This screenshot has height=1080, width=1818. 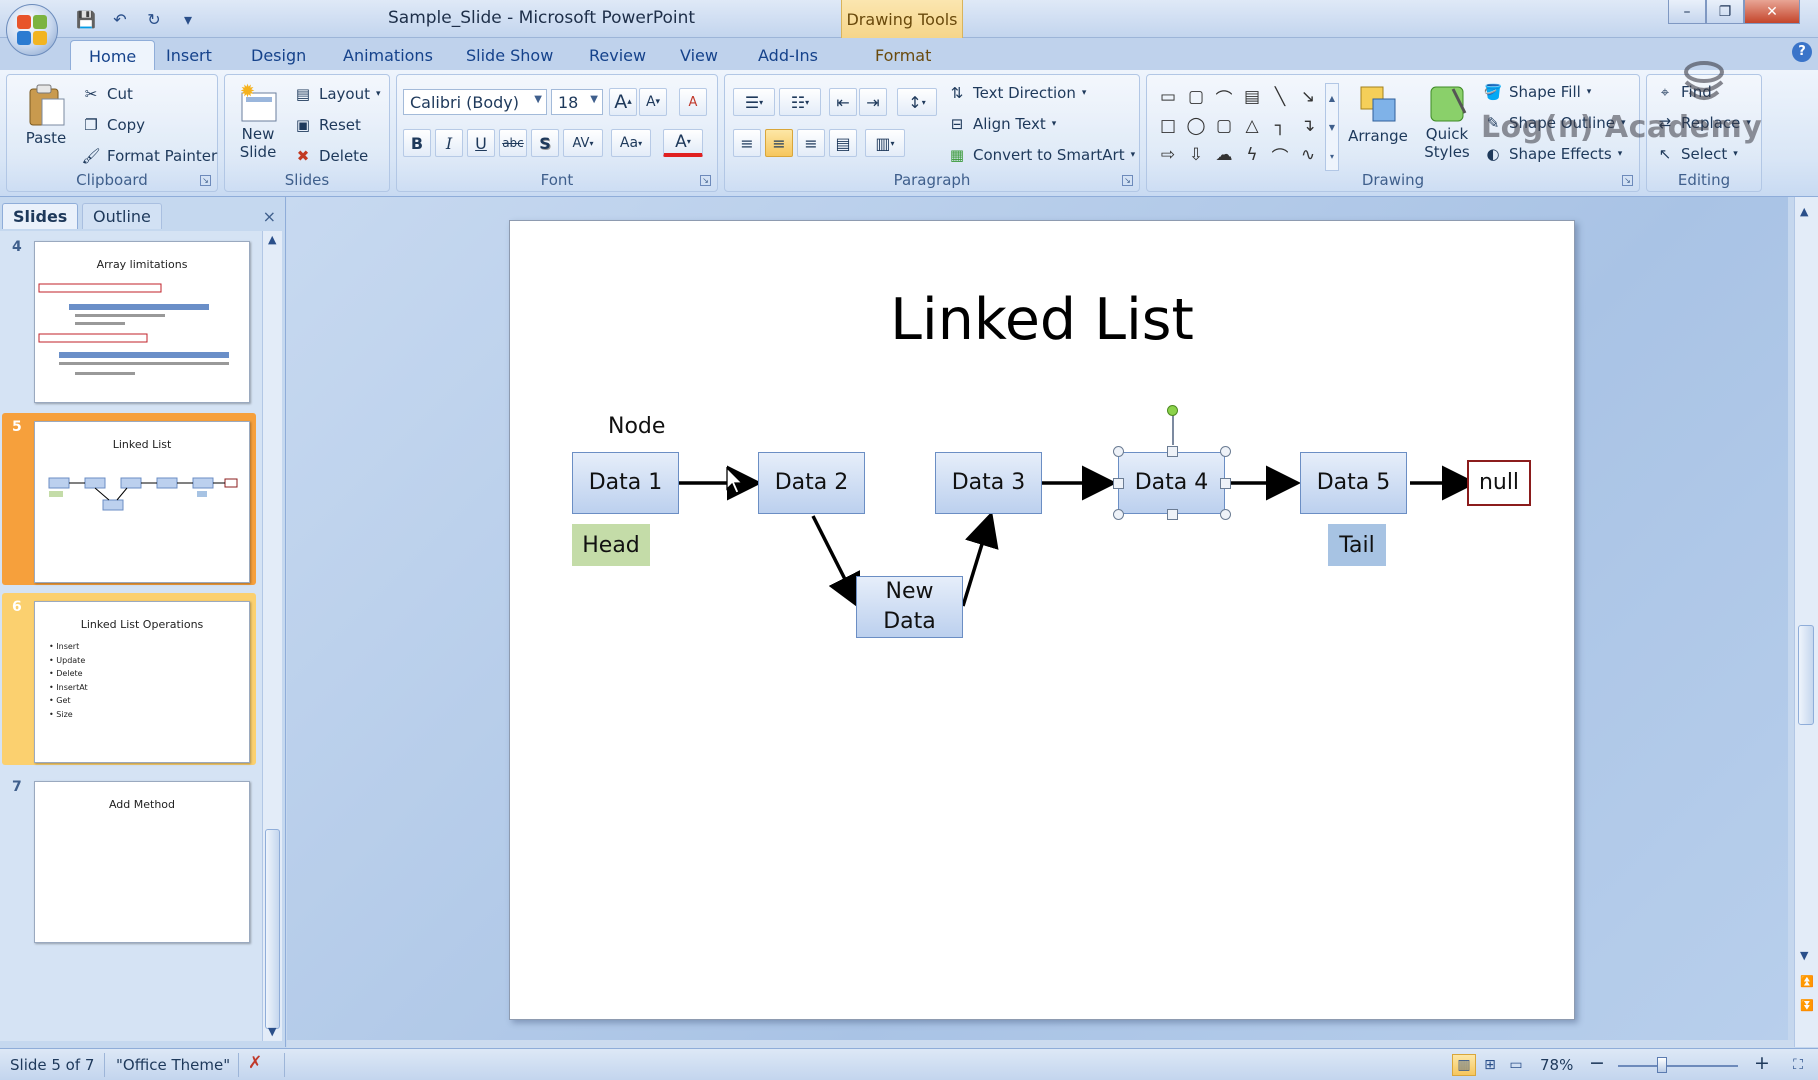 What do you see at coordinates (583, 143) in the screenshot?
I see `character-spacing-button: AV ▾` at bounding box center [583, 143].